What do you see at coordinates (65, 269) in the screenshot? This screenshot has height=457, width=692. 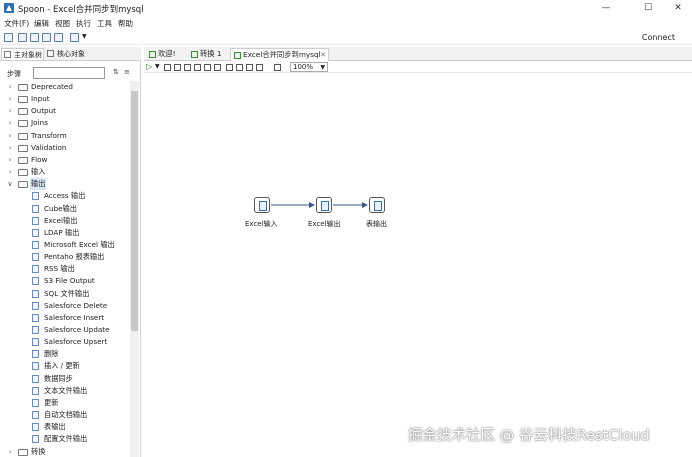 I see `tree-step: RSS 输出` at bounding box center [65, 269].